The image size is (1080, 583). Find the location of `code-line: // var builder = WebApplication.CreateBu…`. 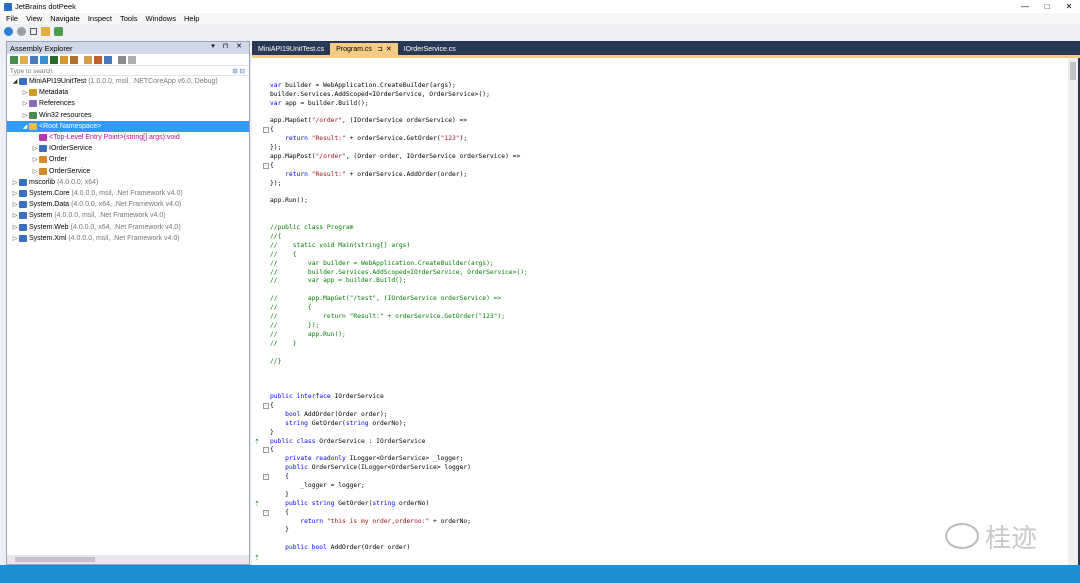

code-line: // var builder = WebApplication.CreateBu… is located at coordinates (665, 264).